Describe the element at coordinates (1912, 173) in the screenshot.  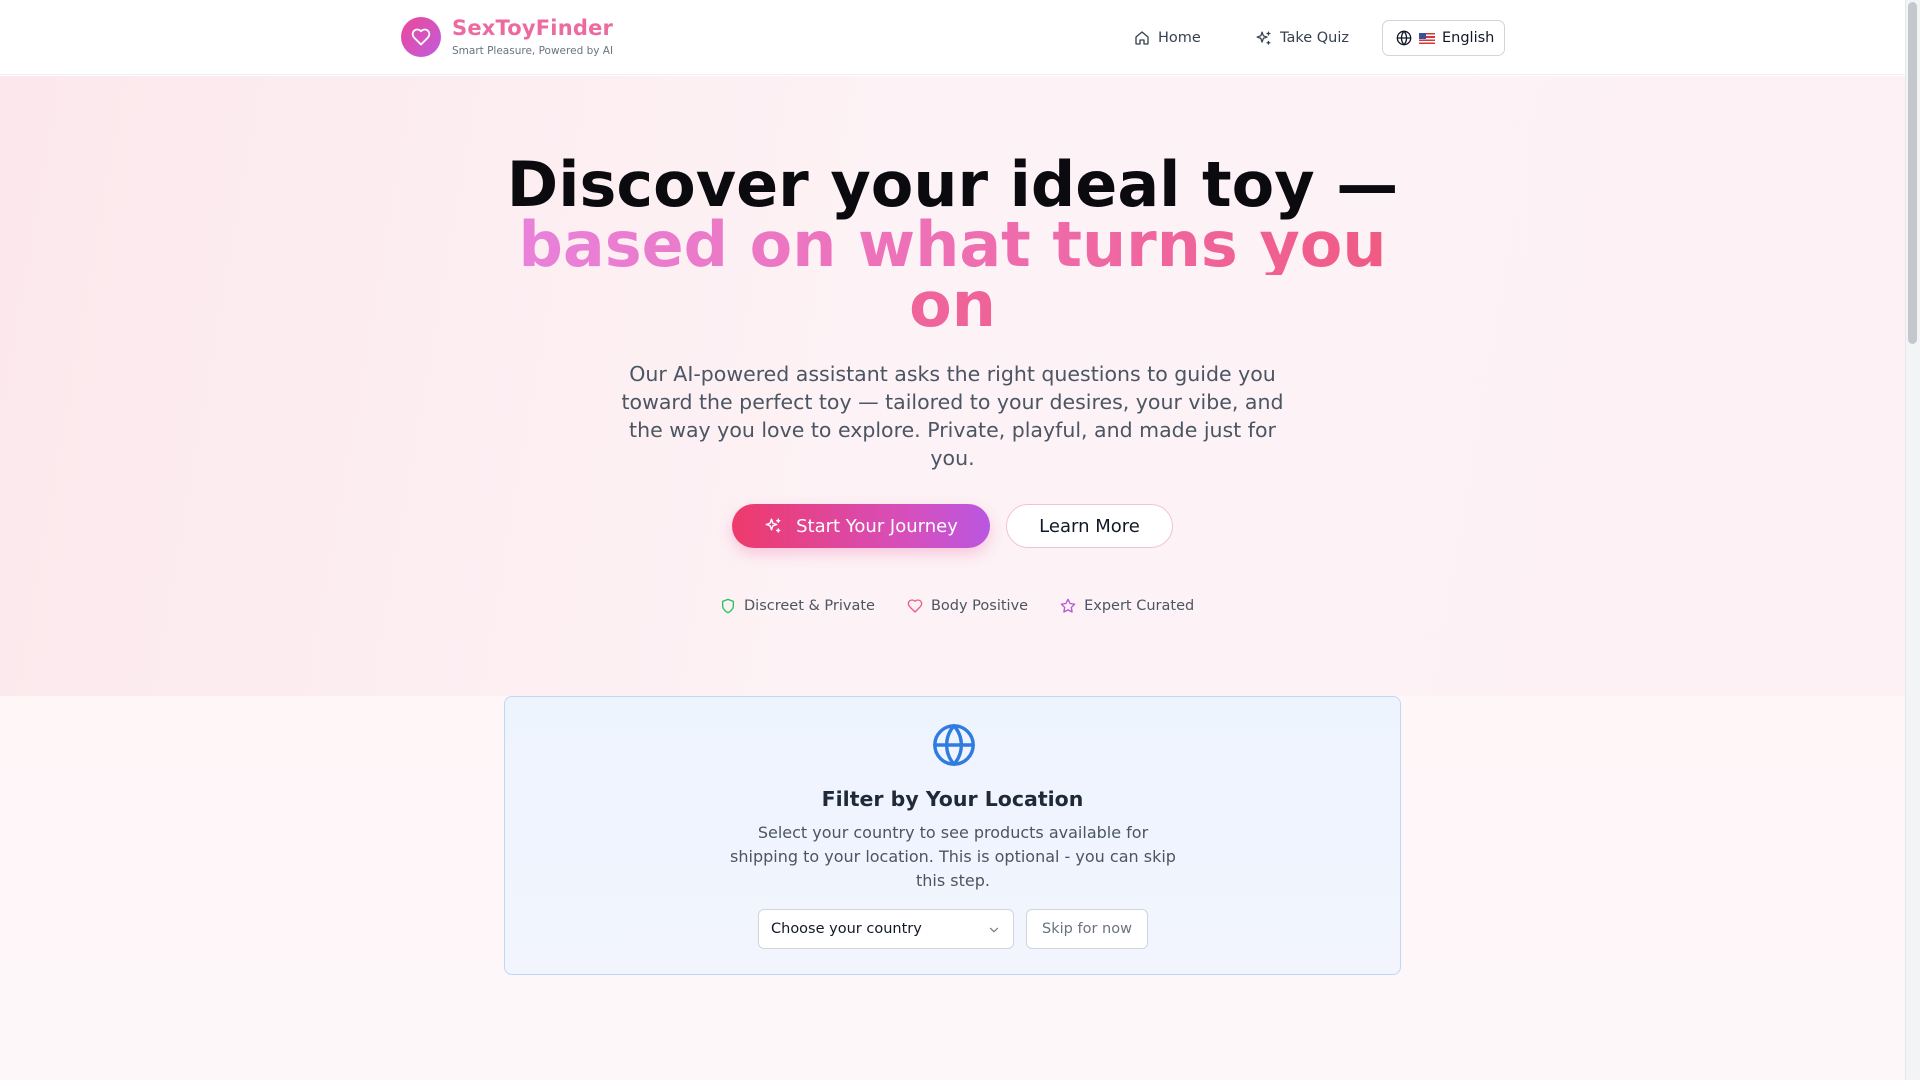
I see `scrollbar-thumb` at that location.